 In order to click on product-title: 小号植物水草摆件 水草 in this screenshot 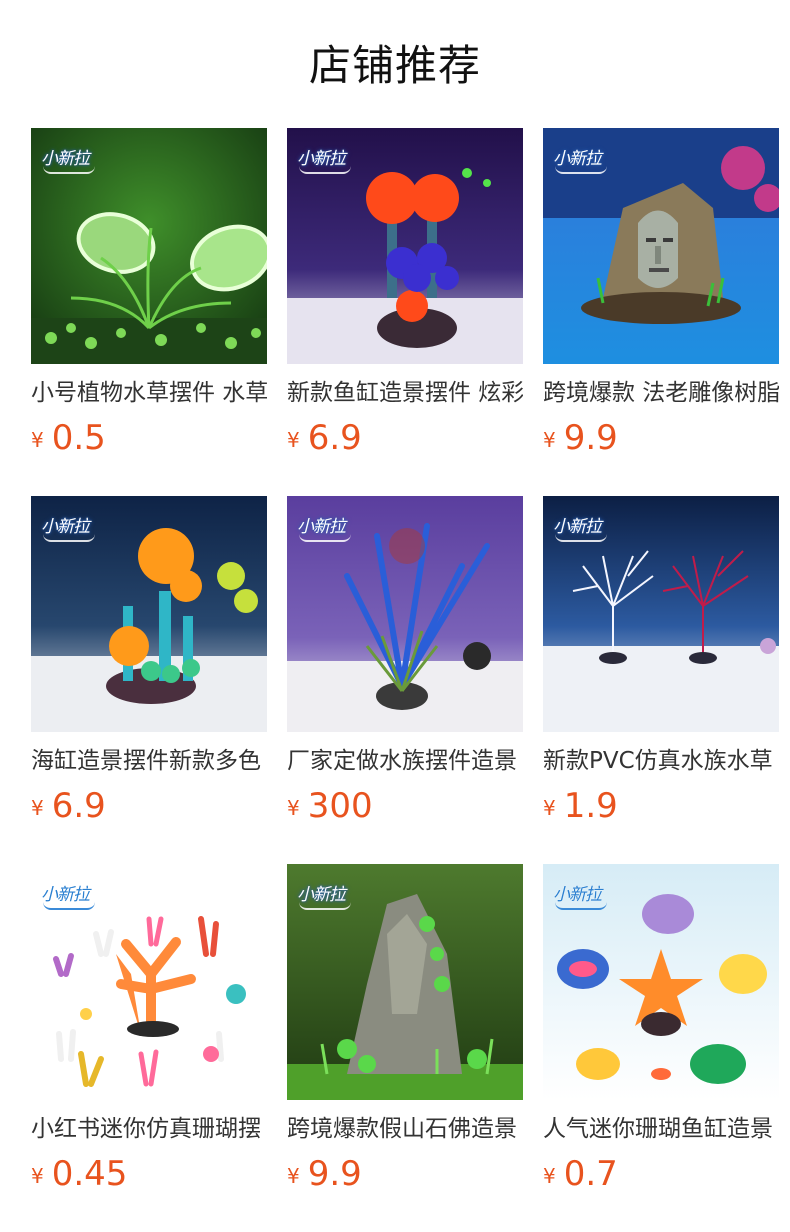, I will do `click(149, 393)`.